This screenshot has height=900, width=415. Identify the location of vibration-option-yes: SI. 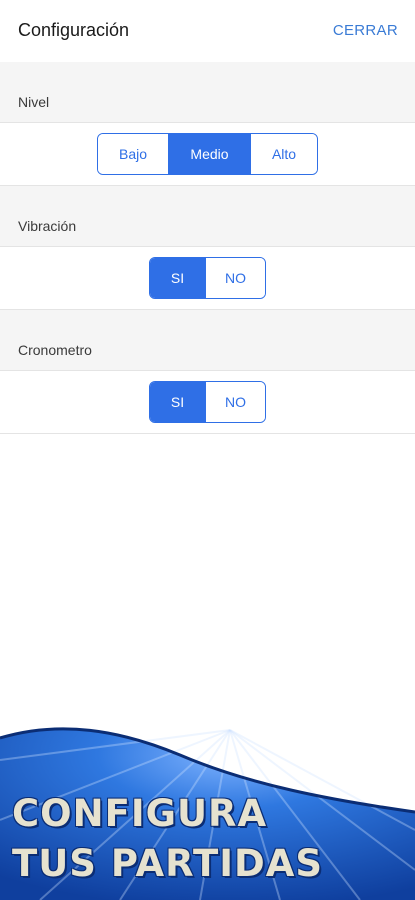
(177, 278).